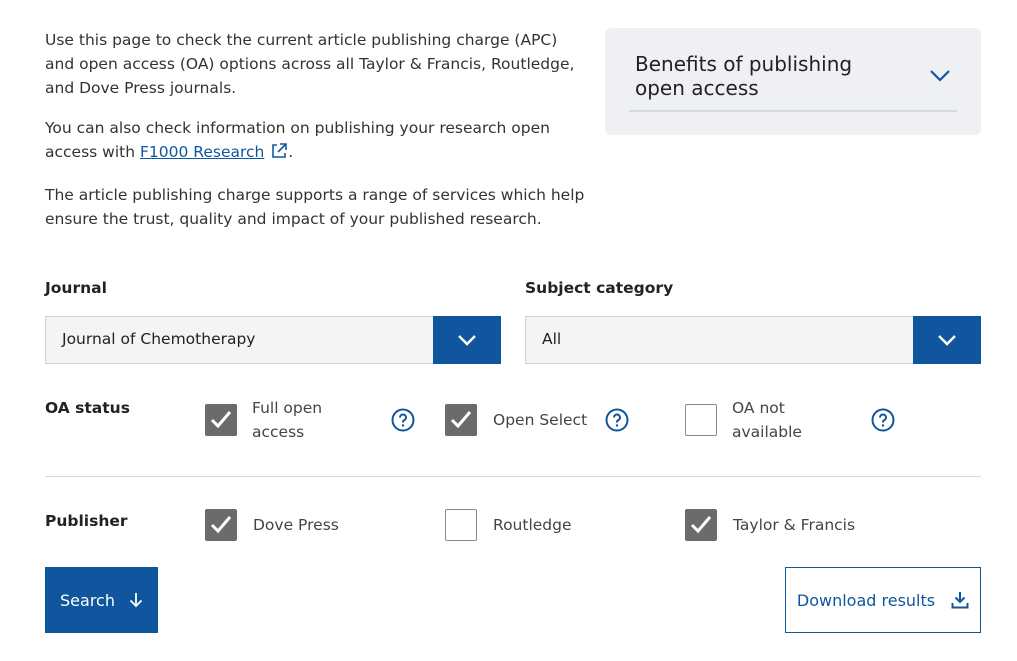  I want to click on subject-category-select: All, so click(753, 340).